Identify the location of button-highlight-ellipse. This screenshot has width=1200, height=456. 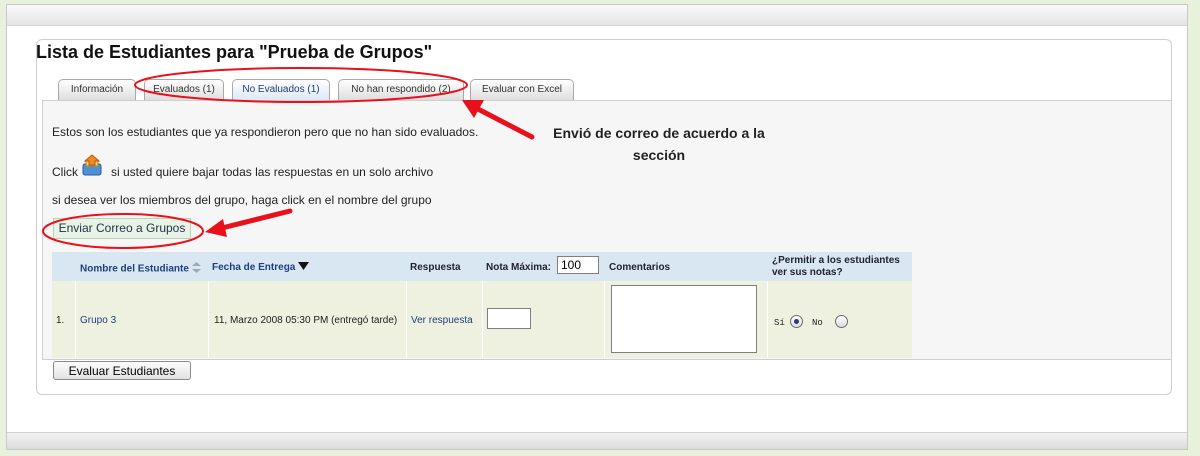
(123, 231).